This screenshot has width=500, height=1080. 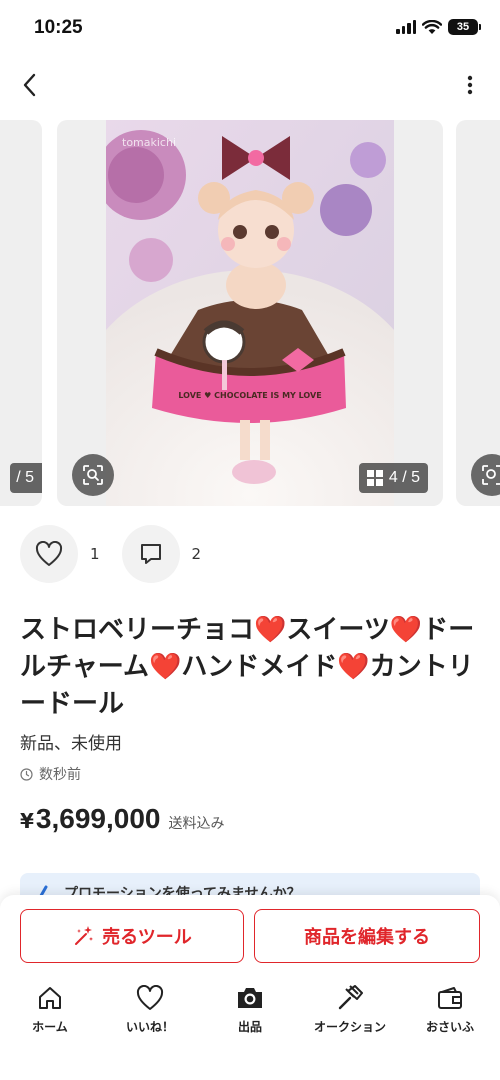 What do you see at coordinates (374, 478) in the screenshot?
I see `grid-icon` at bounding box center [374, 478].